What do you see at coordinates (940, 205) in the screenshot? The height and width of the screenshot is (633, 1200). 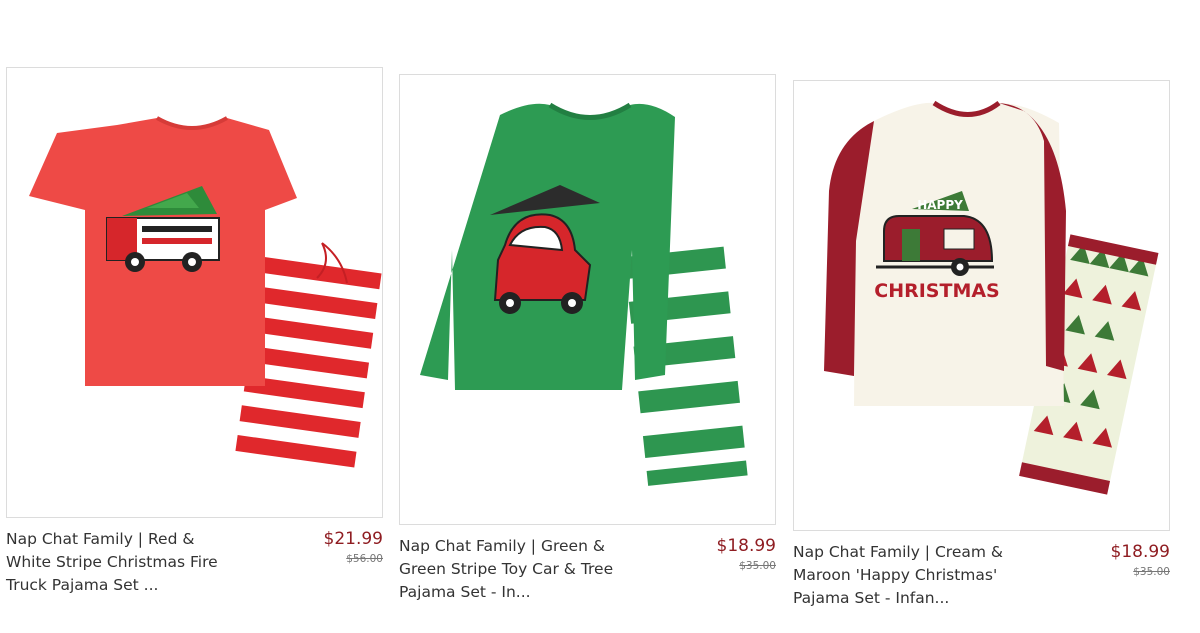 I see `graphic-text-happy: HAPPY` at bounding box center [940, 205].